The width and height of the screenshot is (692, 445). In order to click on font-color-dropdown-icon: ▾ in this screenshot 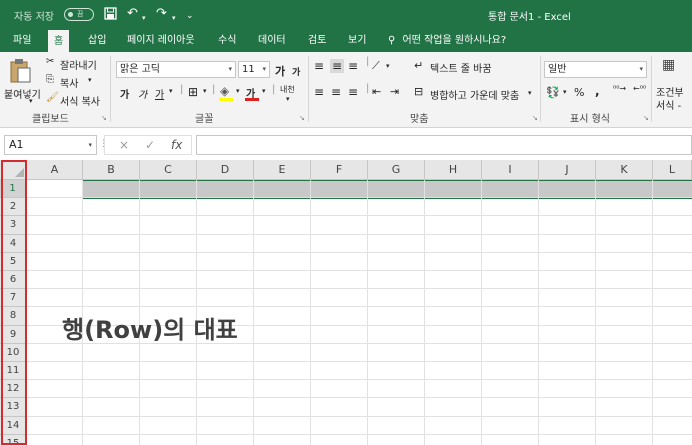, I will do `click(264, 91)`.